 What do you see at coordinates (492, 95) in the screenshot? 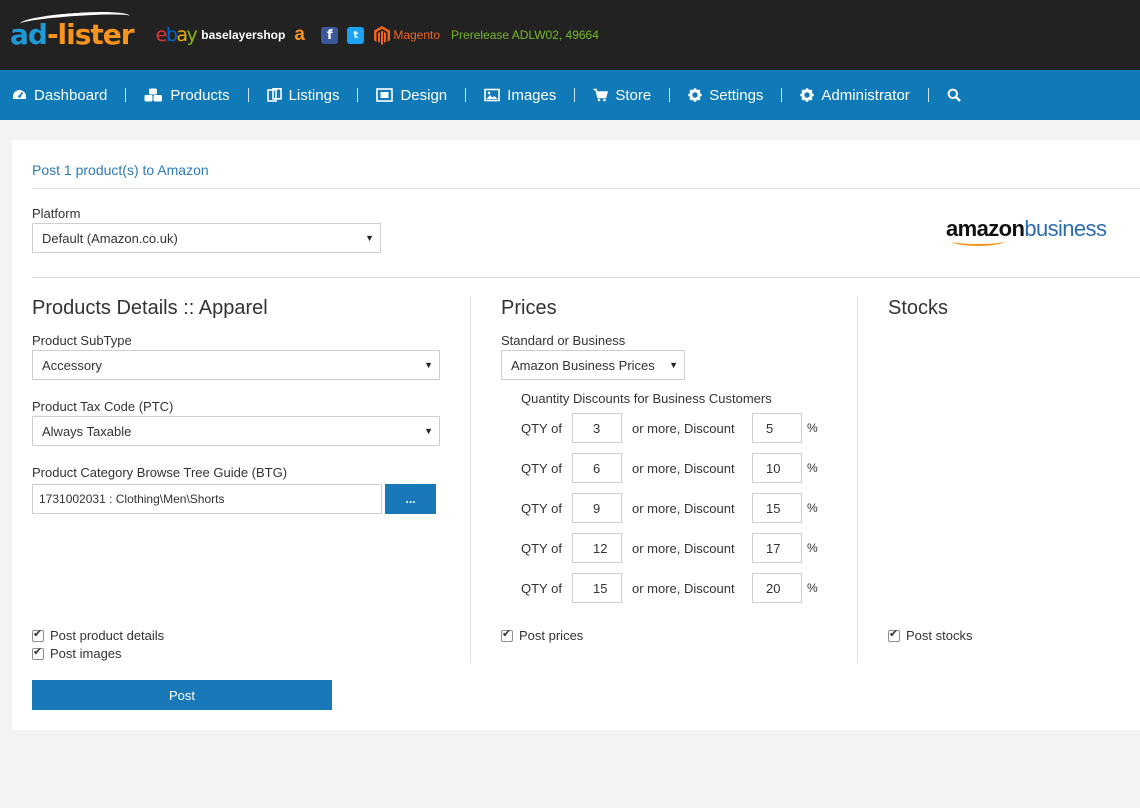
I see `image-icon` at bounding box center [492, 95].